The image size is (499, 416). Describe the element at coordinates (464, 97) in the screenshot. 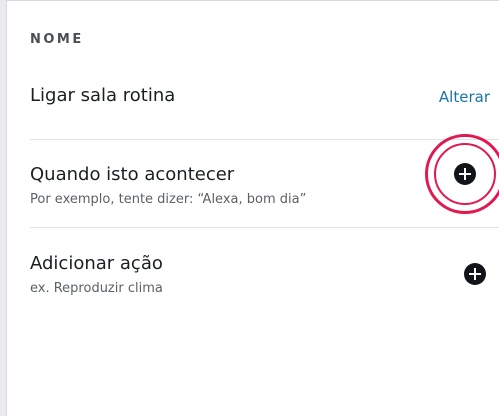

I see `change-name-link: Alterar` at that location.